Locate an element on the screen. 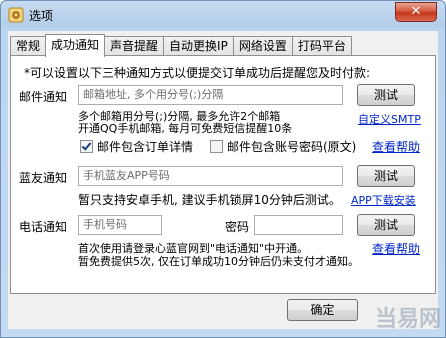 The image size is (446, 338). app-download-link: APP下载安装 is located at coordinates (383, 200).